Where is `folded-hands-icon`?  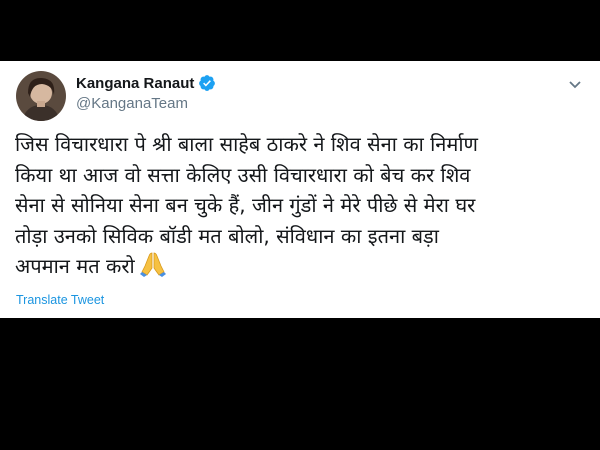 folded-hands-icon is located at coordinates (153, 268).